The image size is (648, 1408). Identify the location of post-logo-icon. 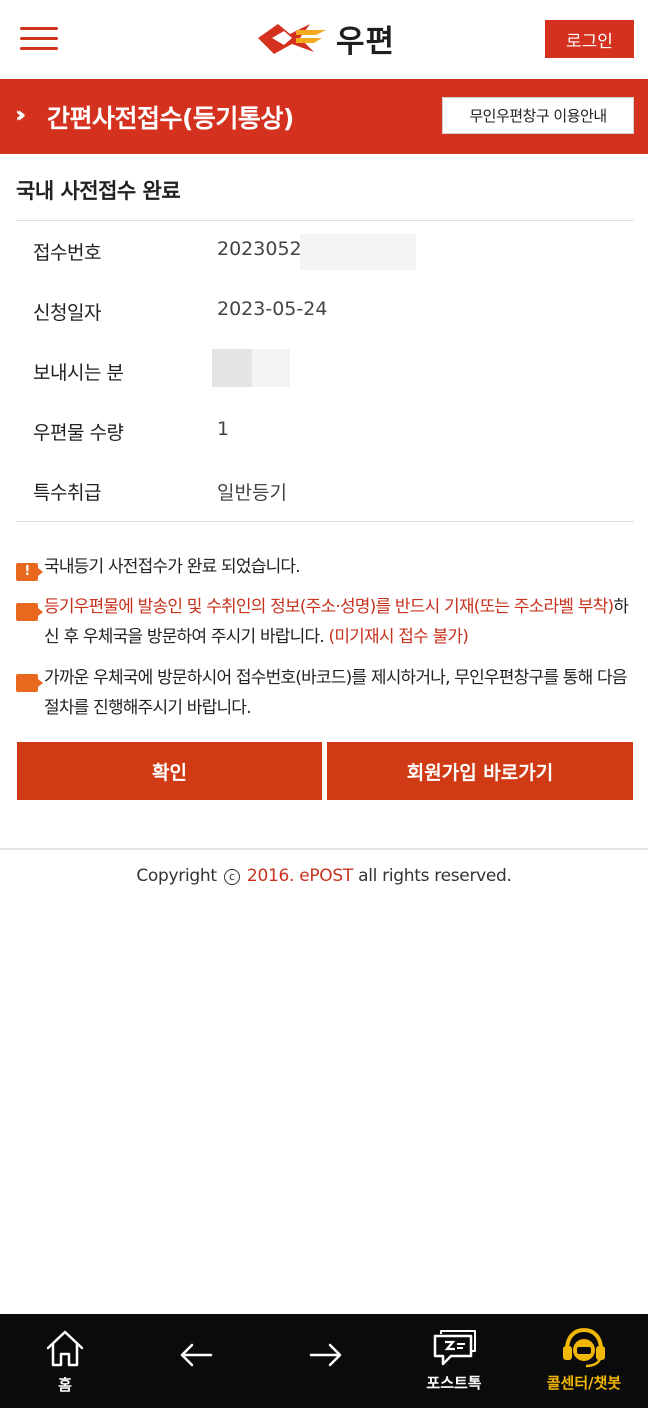
(292, 39).